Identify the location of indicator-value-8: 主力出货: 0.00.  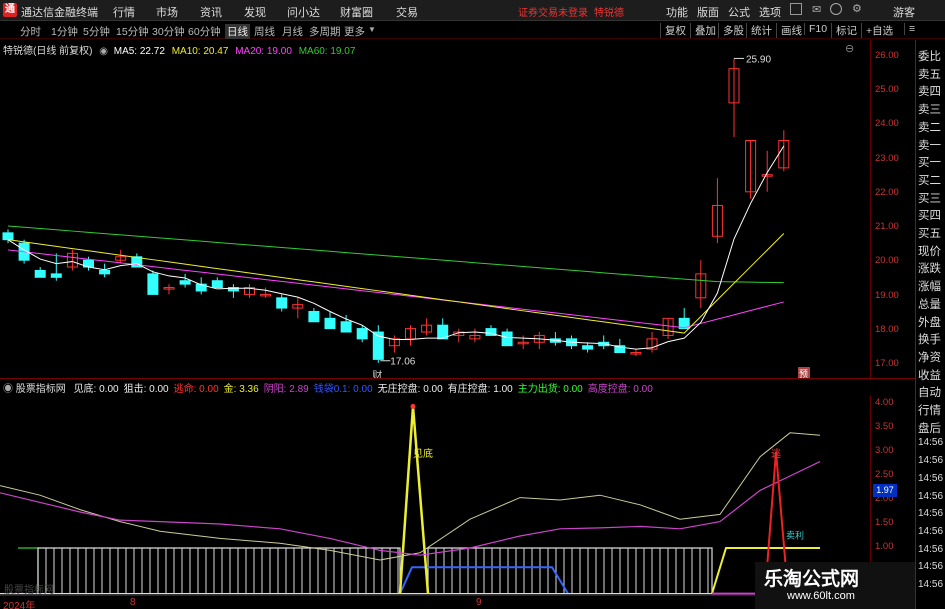
(550, 389).